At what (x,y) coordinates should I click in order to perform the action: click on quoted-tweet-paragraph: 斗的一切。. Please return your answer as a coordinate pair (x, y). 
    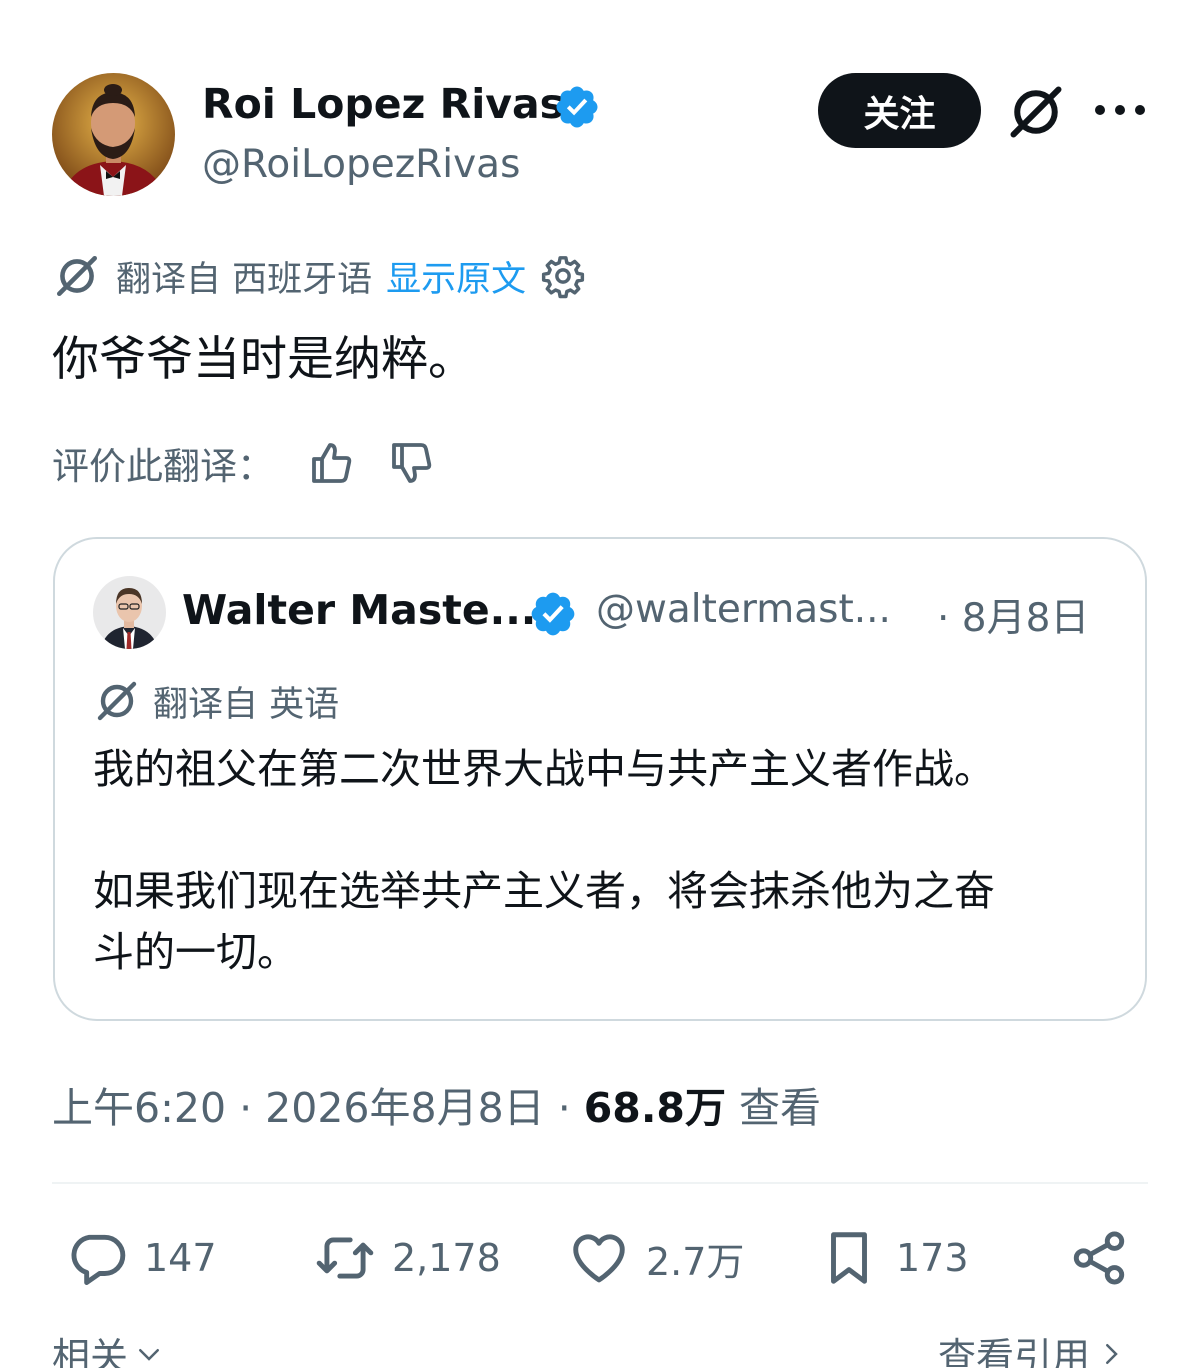
    Looking at the image, I should click on (195, 952).